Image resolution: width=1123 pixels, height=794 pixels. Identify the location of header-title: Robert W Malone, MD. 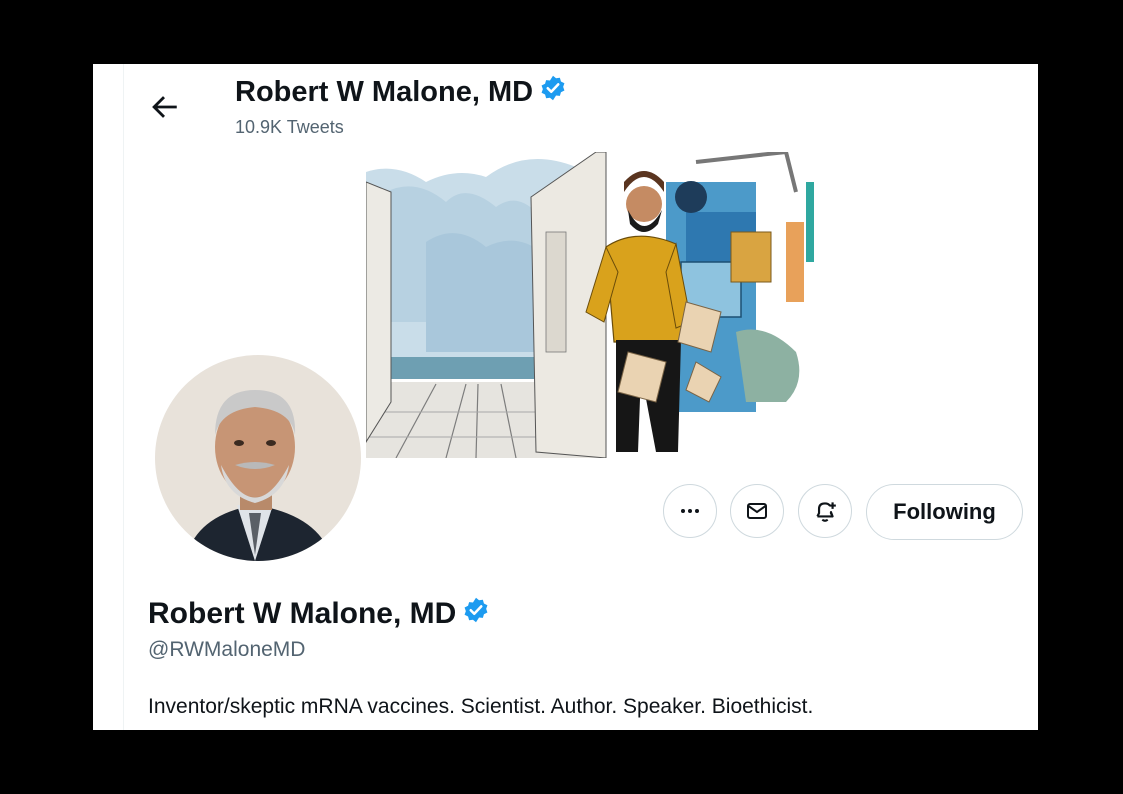
(401, 92).